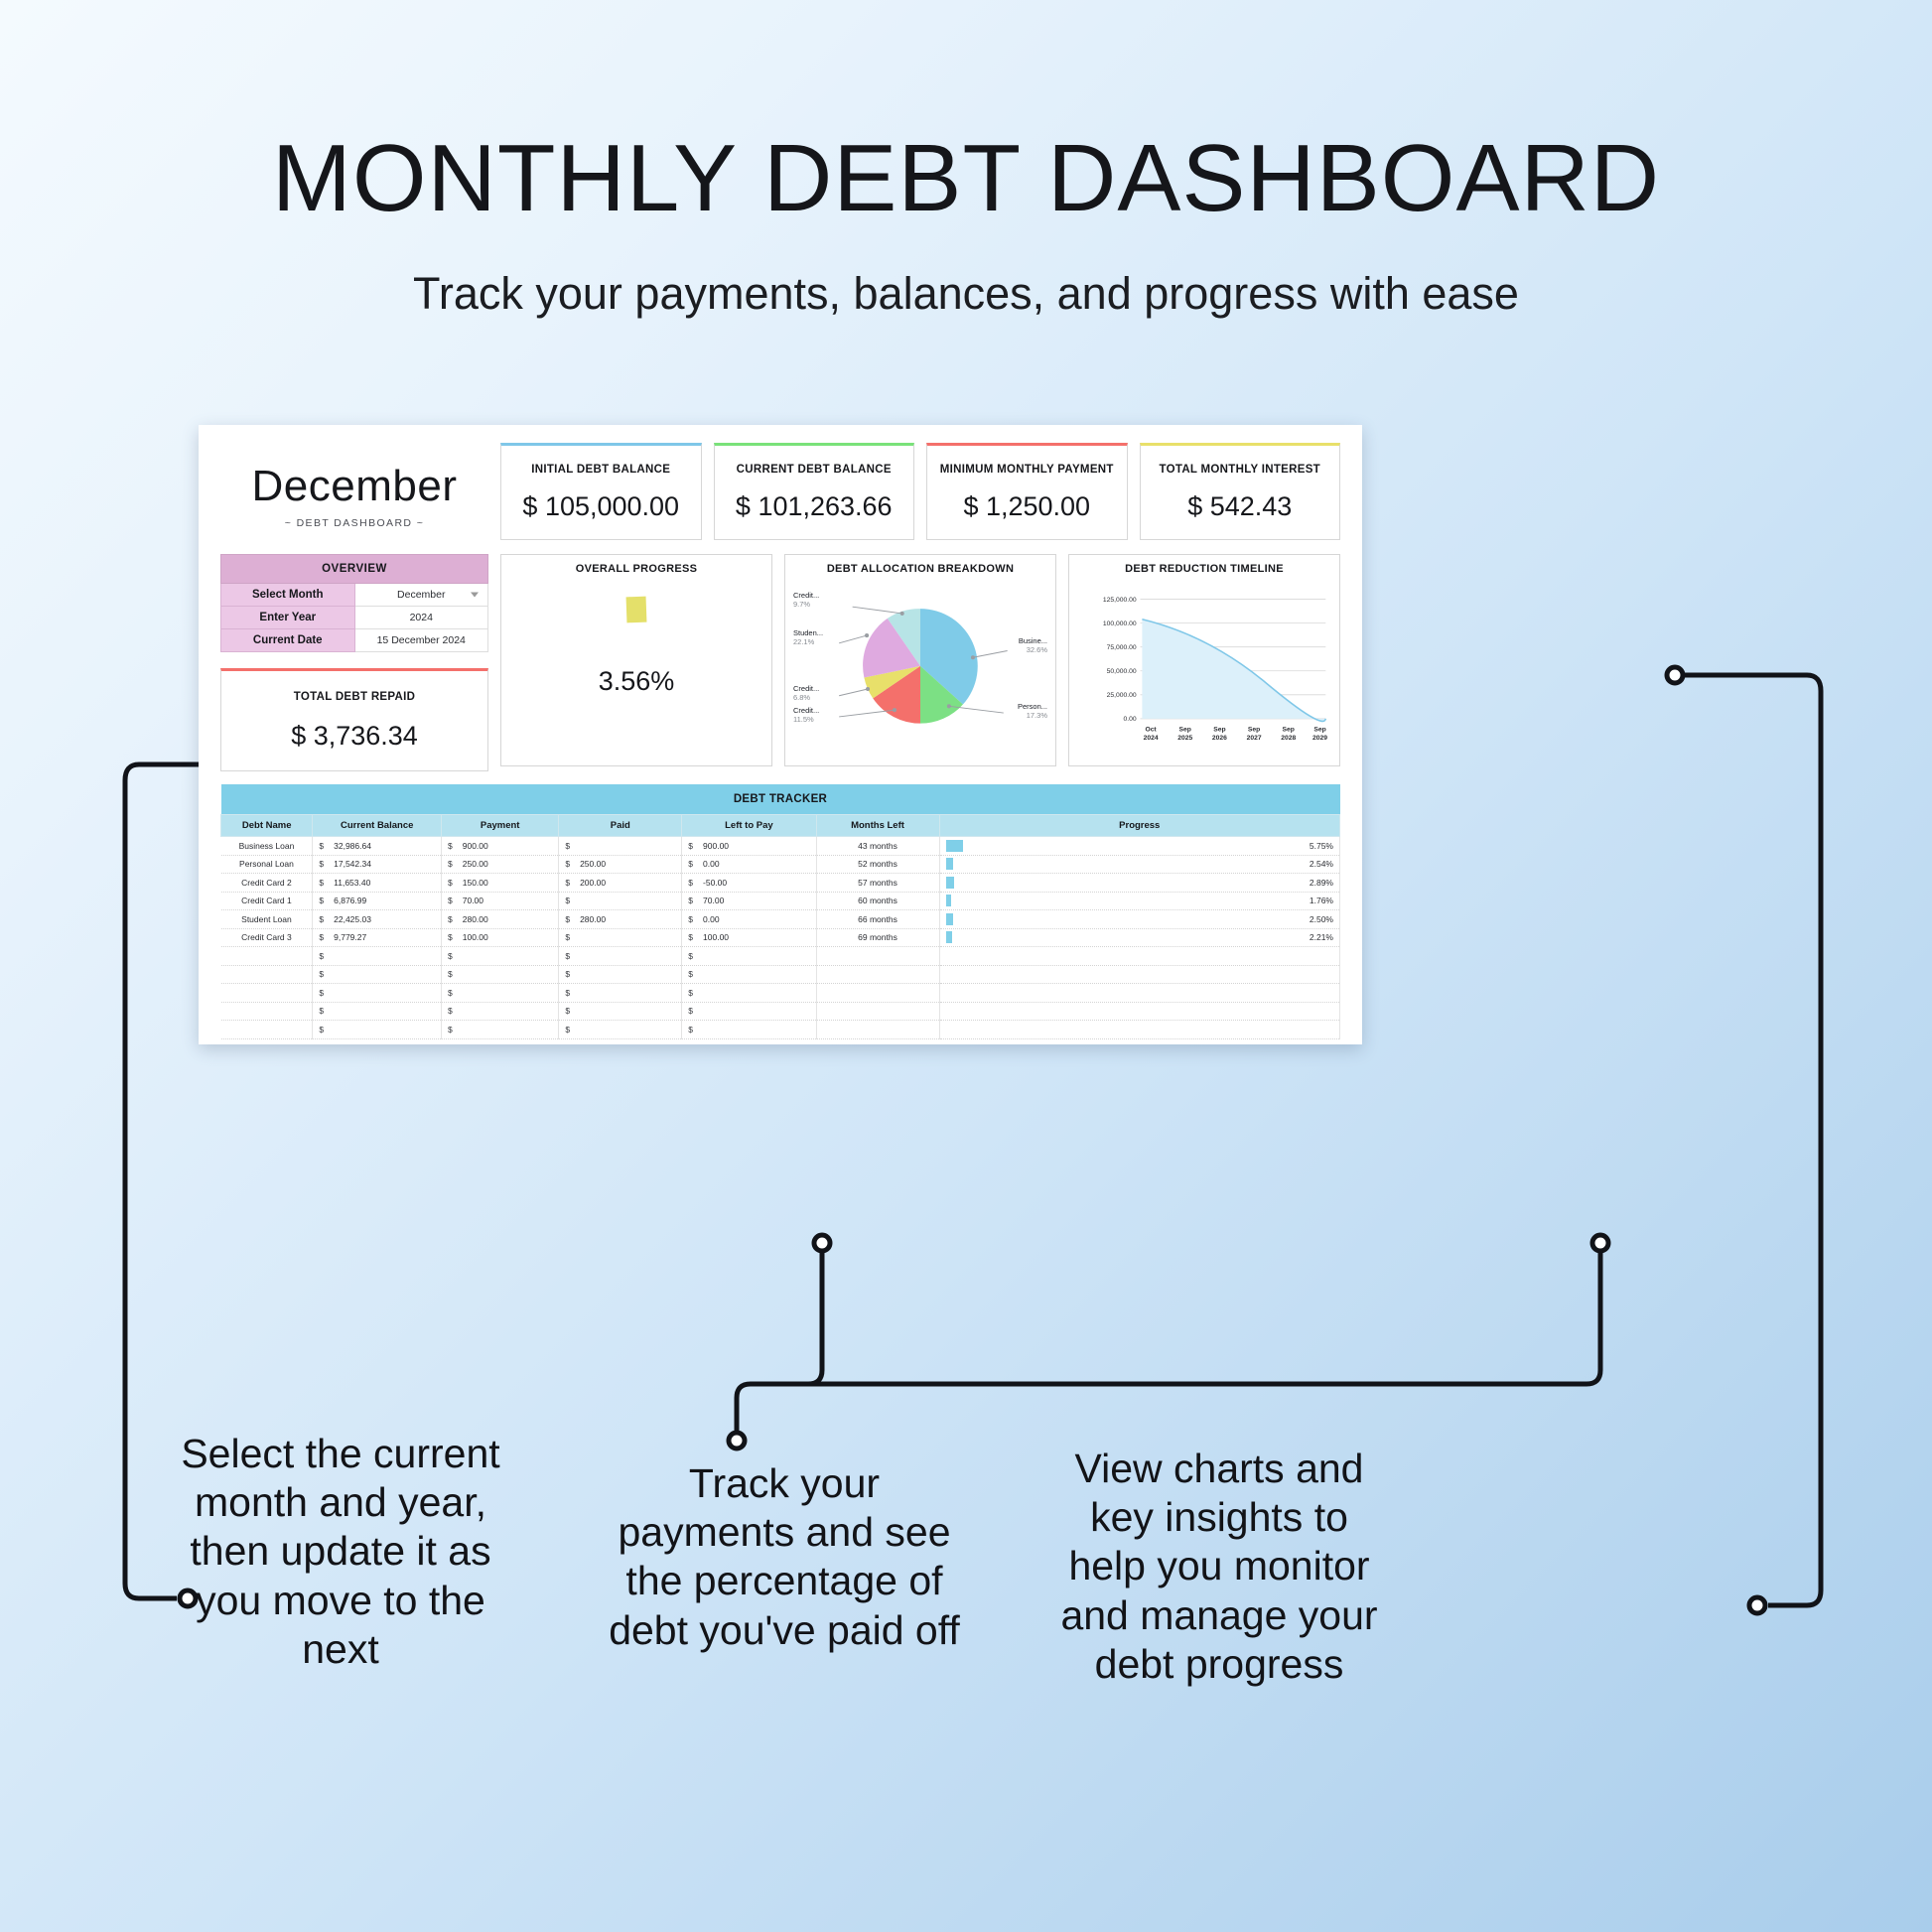  What do you see at coordinates (621, 883) in the screenshot?
I see `cell-paid: $200.00` at bounding box center [621, 883].